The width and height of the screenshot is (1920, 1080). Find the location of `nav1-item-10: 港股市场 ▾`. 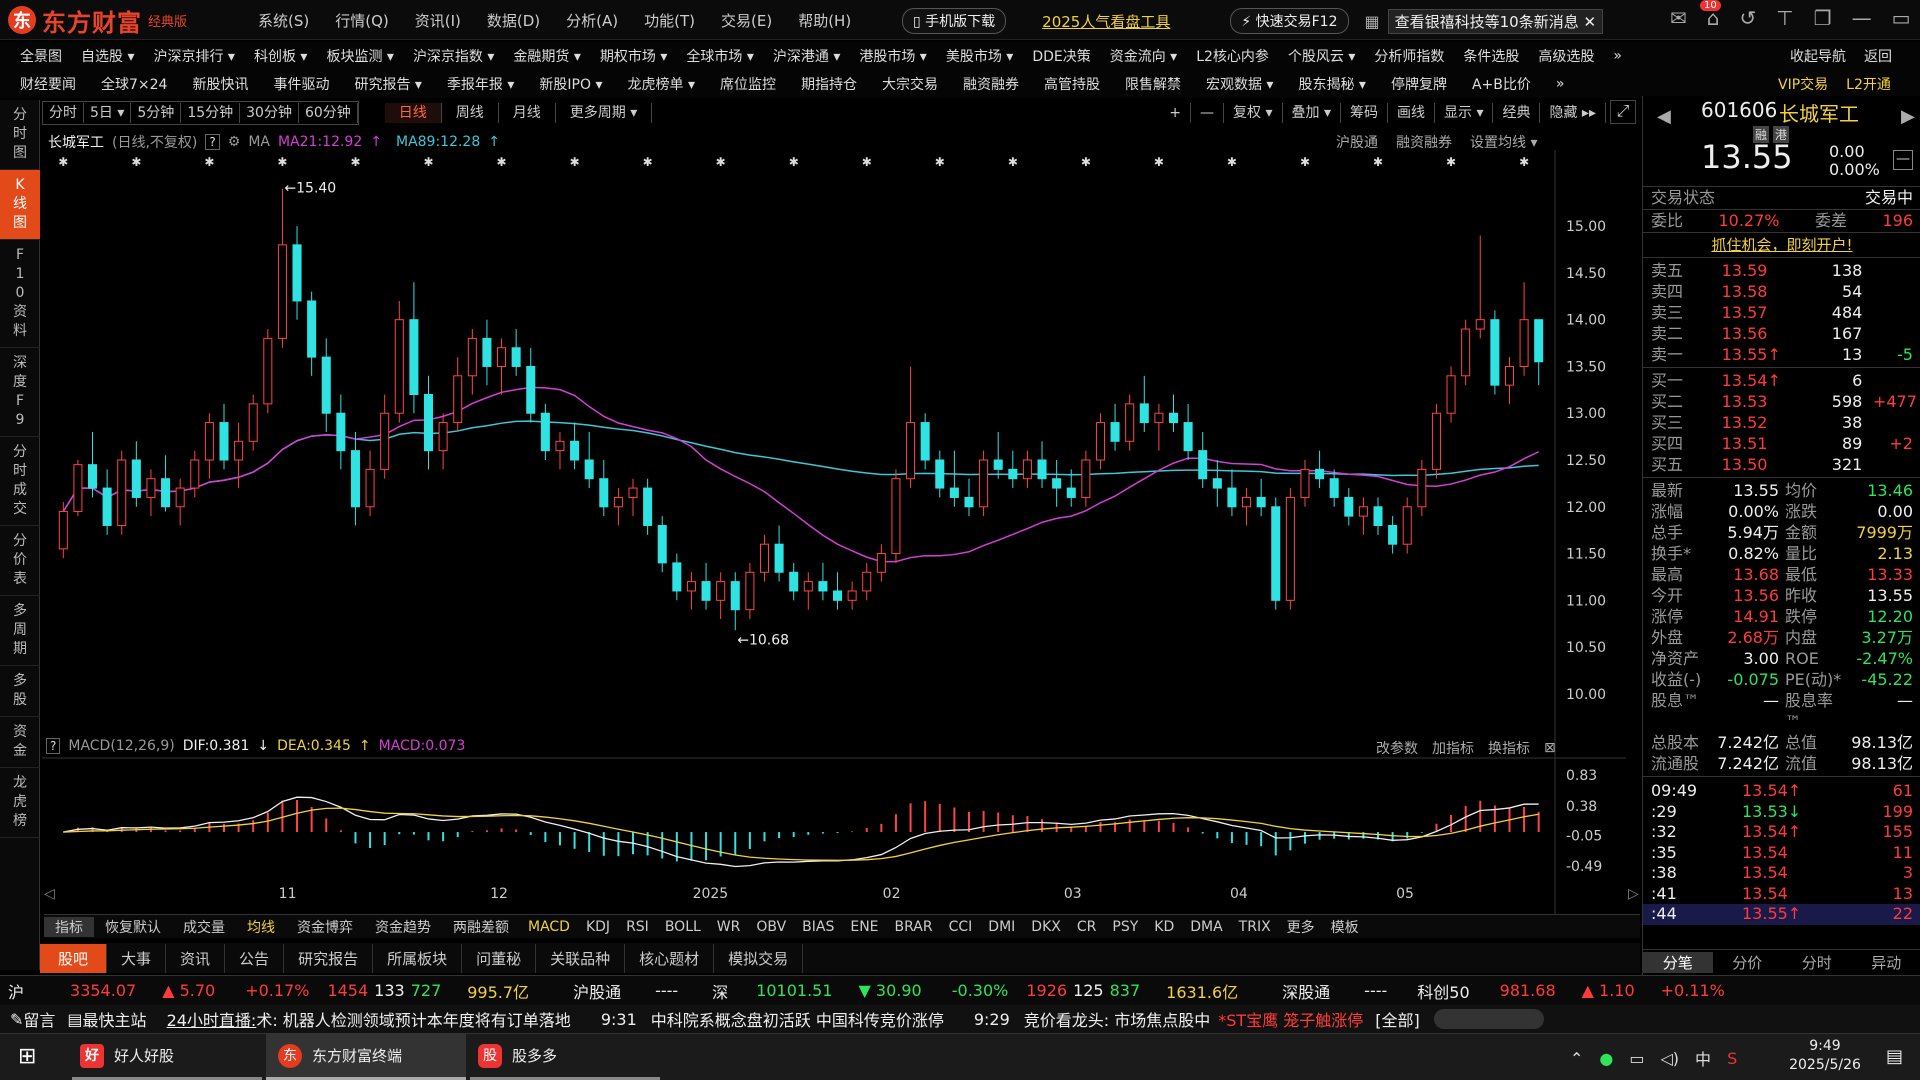

nav1-item-10: 港股市场 ▾ is located at coordinates (892, 56).